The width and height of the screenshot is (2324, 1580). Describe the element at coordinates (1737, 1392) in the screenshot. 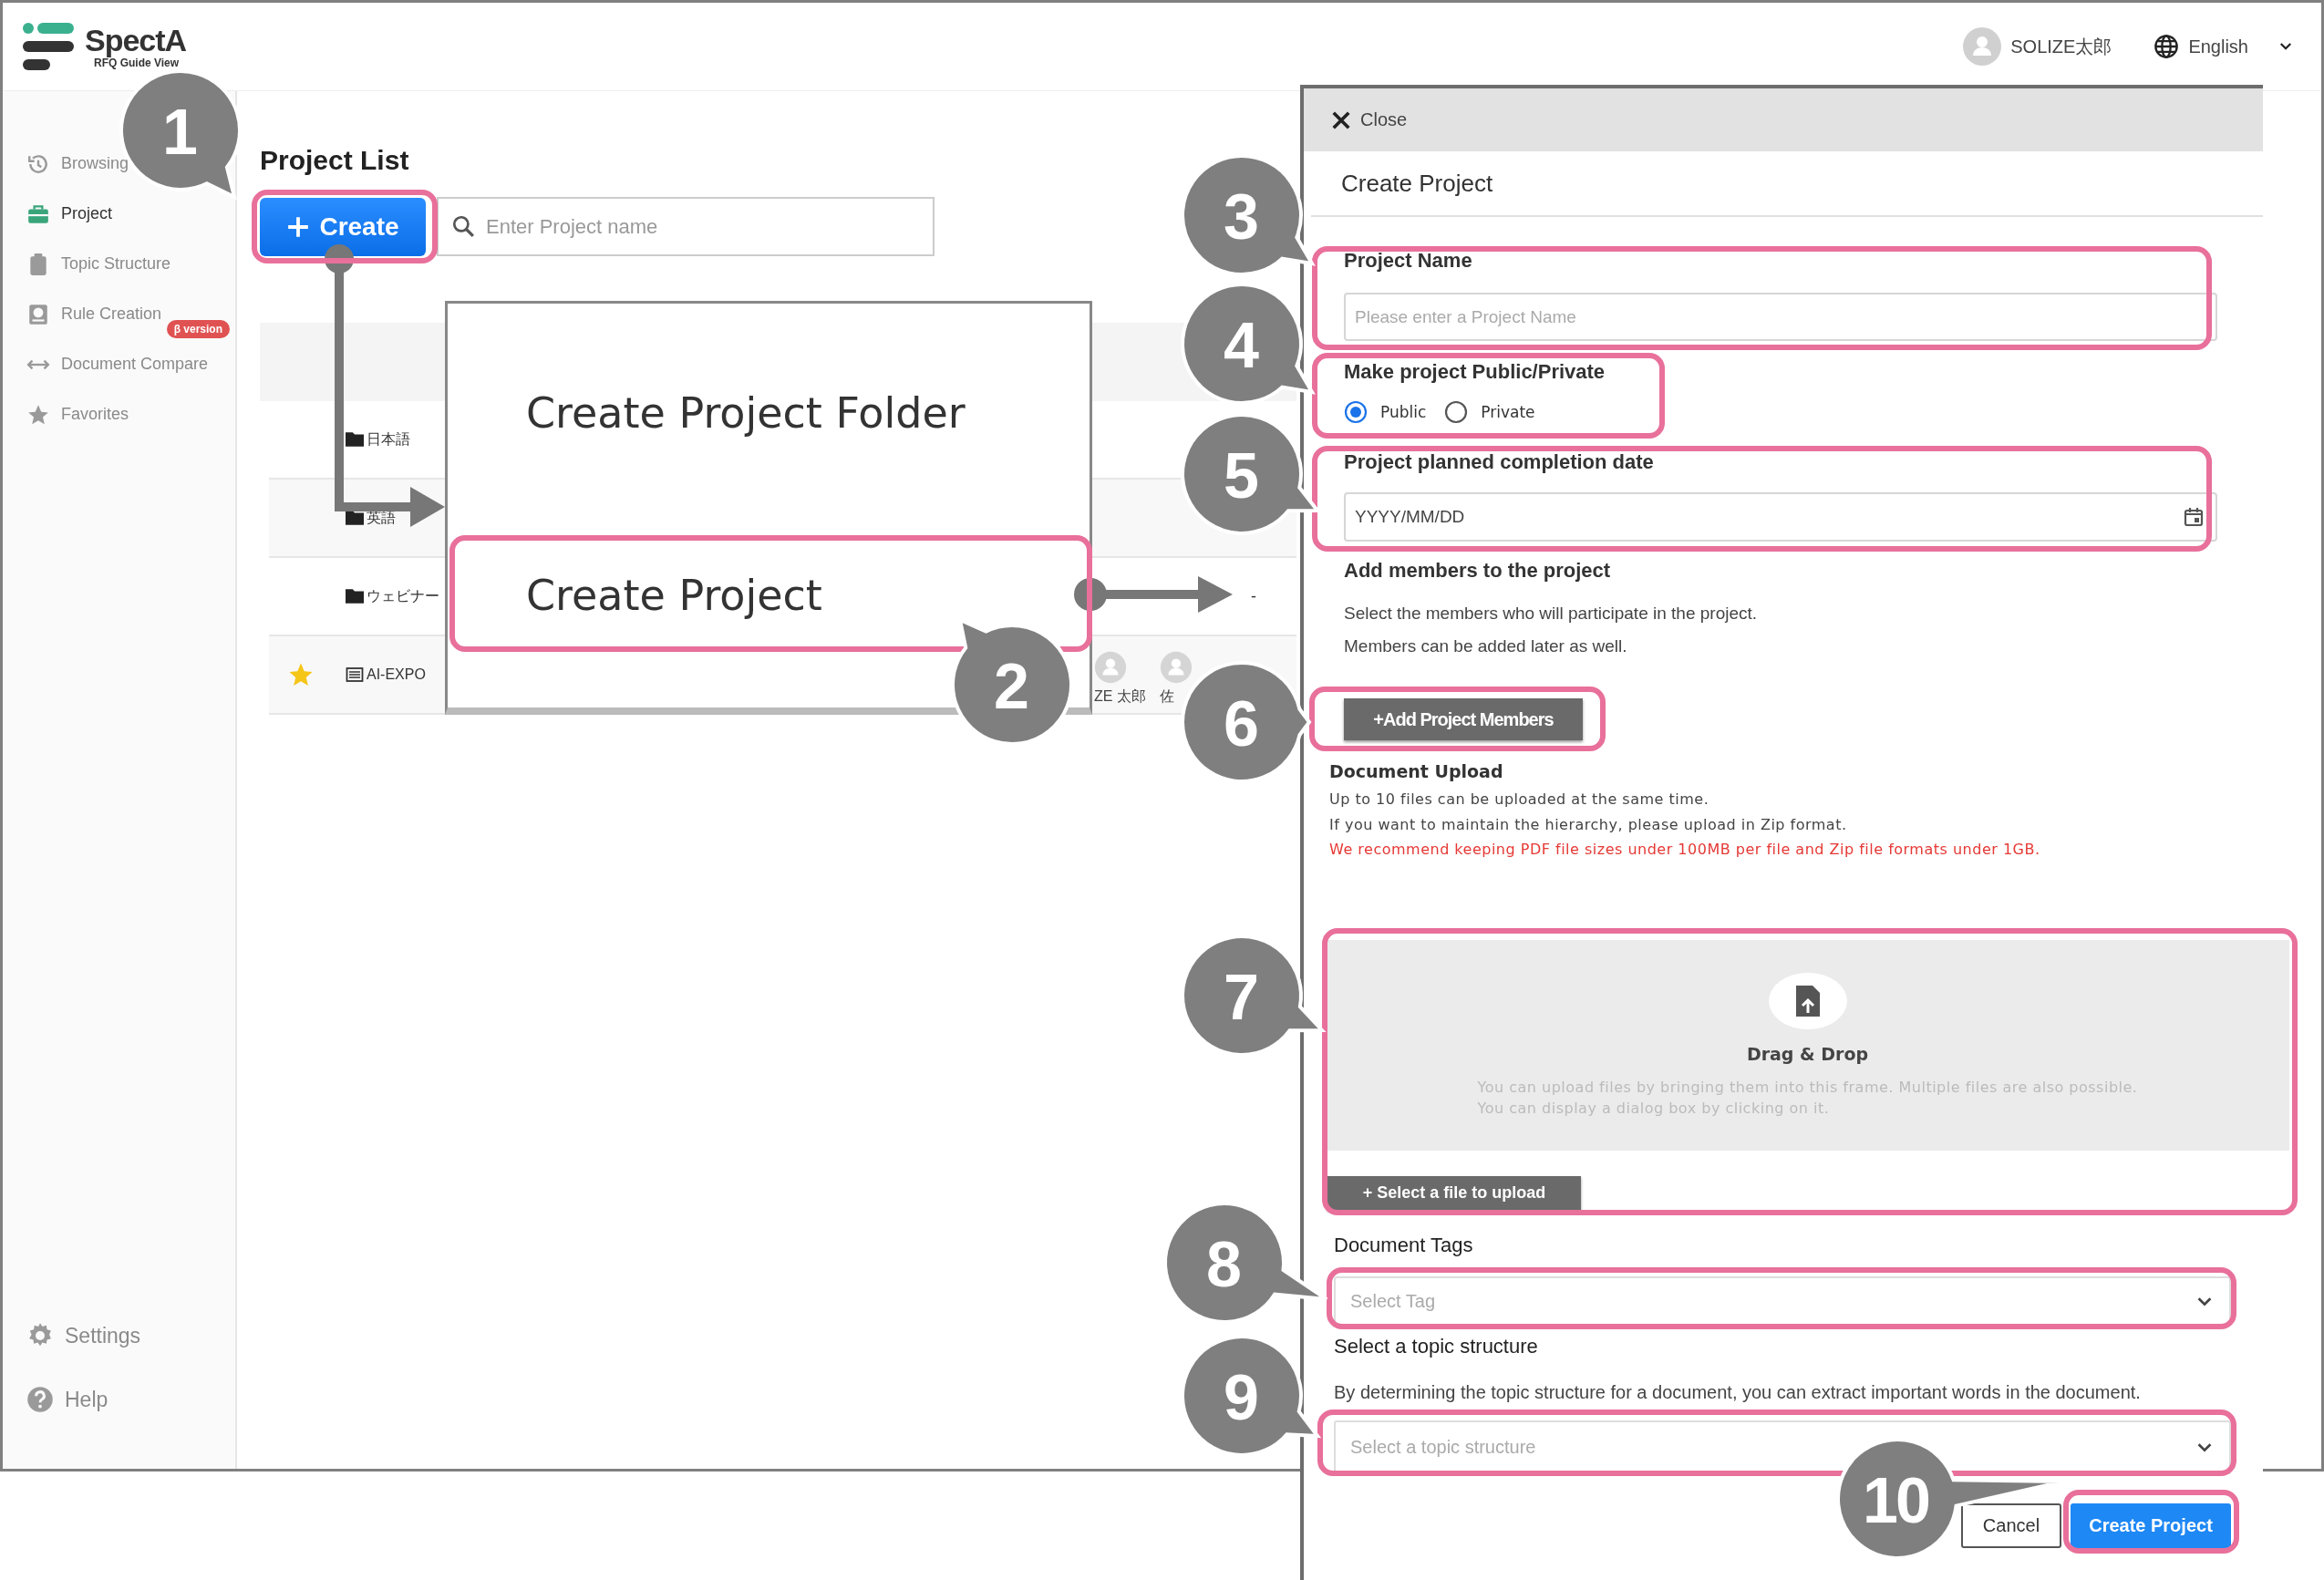

I see `help-text: By determining the topic structure for a document, you can extract important words in the document.` at that location.